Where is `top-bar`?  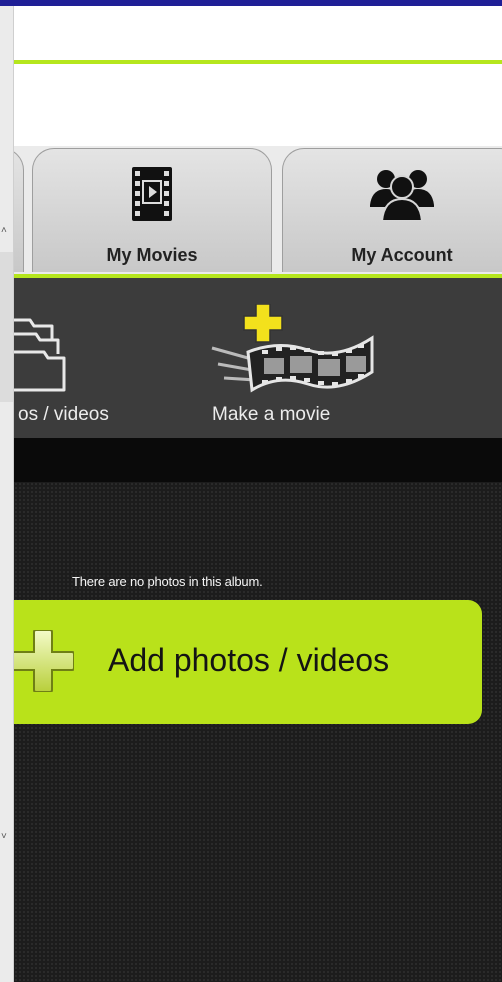
top-bar is located at coordinates (258, 33).